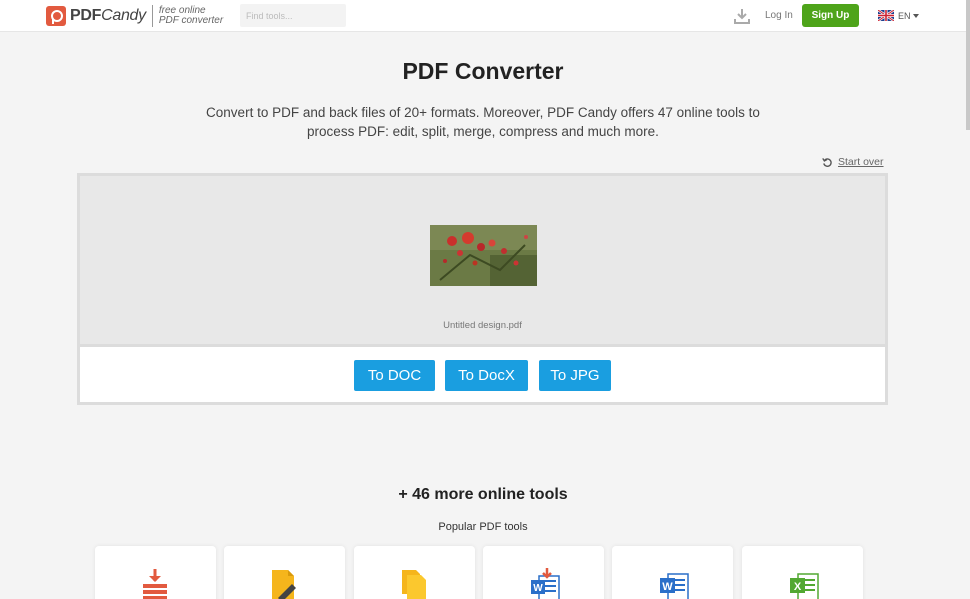 Image resolution: width=970 pixels, height=599 pixels. What do you see at coordinates (155, 584) in the screenshot?
I see `compress-pdf-icon` at bounding box center [155, 584].